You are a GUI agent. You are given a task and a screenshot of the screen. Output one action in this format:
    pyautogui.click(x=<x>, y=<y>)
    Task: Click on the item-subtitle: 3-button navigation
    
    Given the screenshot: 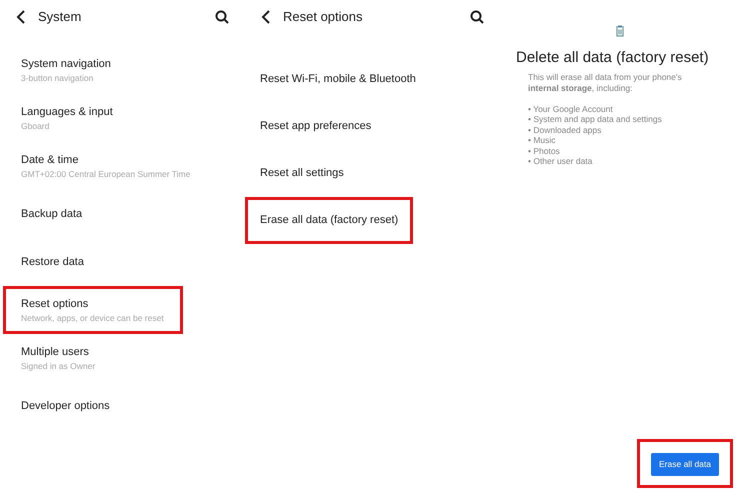 What is the action you would take?
    pyautogui.click(x=57, y=78)
    